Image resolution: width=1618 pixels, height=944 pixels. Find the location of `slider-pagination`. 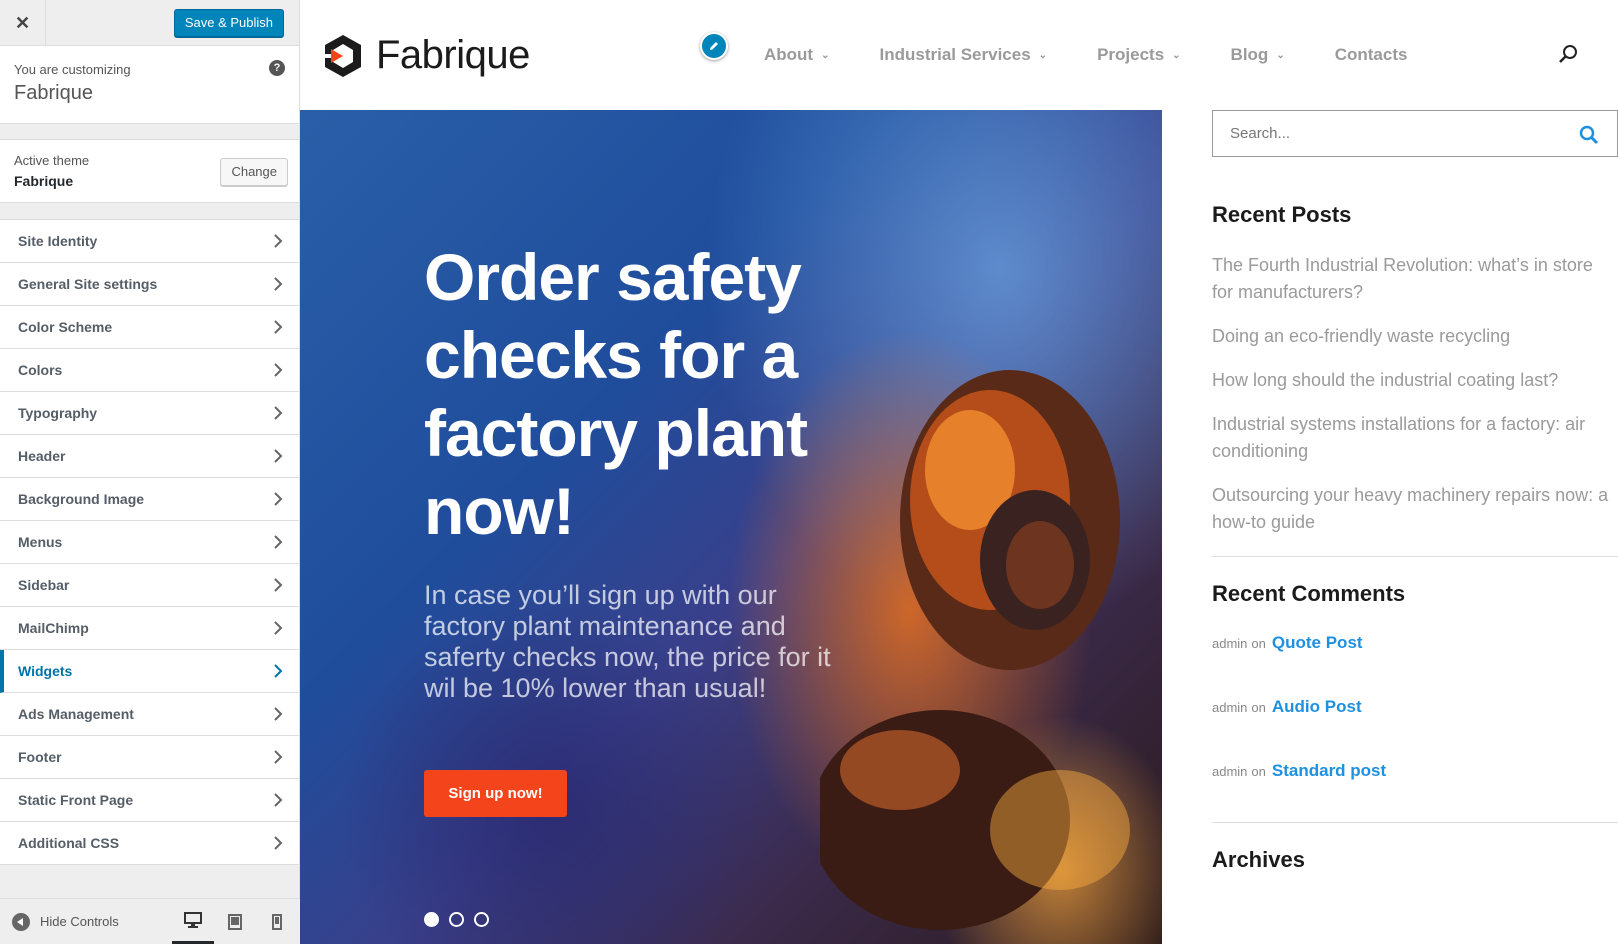

slider-pagination is located at coordinates (461, 919).